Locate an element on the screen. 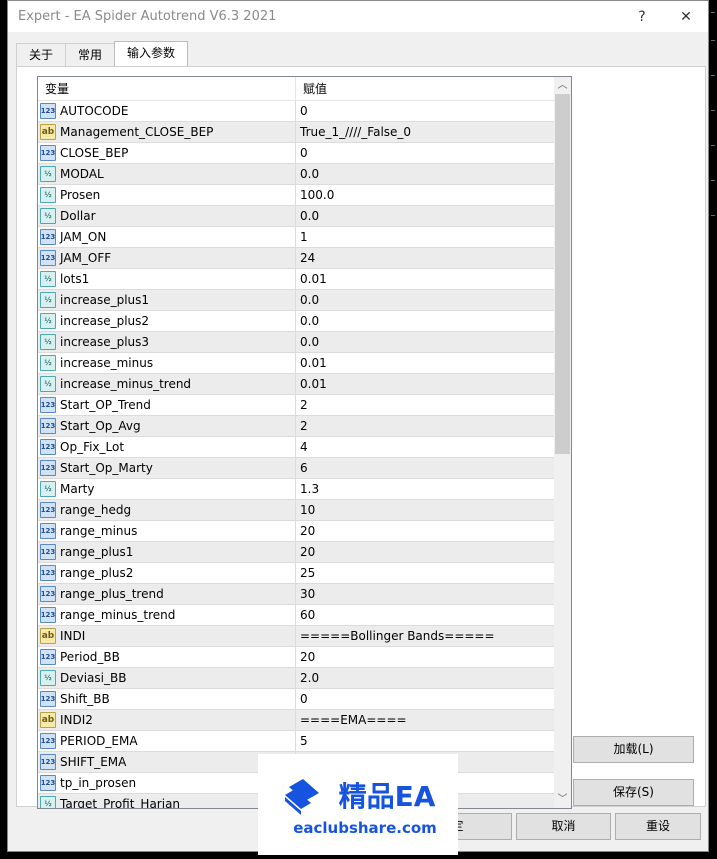  value-cell: 24 is located at coordinates (305, 258).